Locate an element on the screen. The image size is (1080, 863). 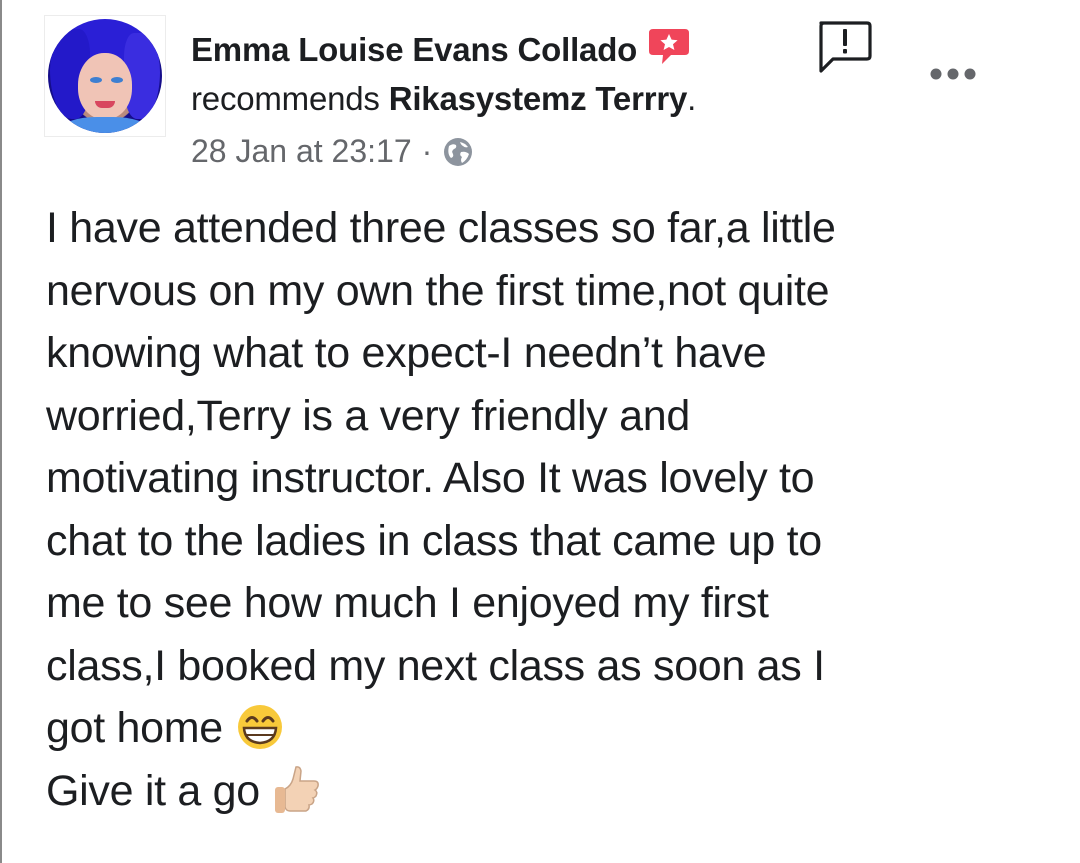
post-line-7: me to see how much I enjoyed my first is located at coordinates (407, 603).